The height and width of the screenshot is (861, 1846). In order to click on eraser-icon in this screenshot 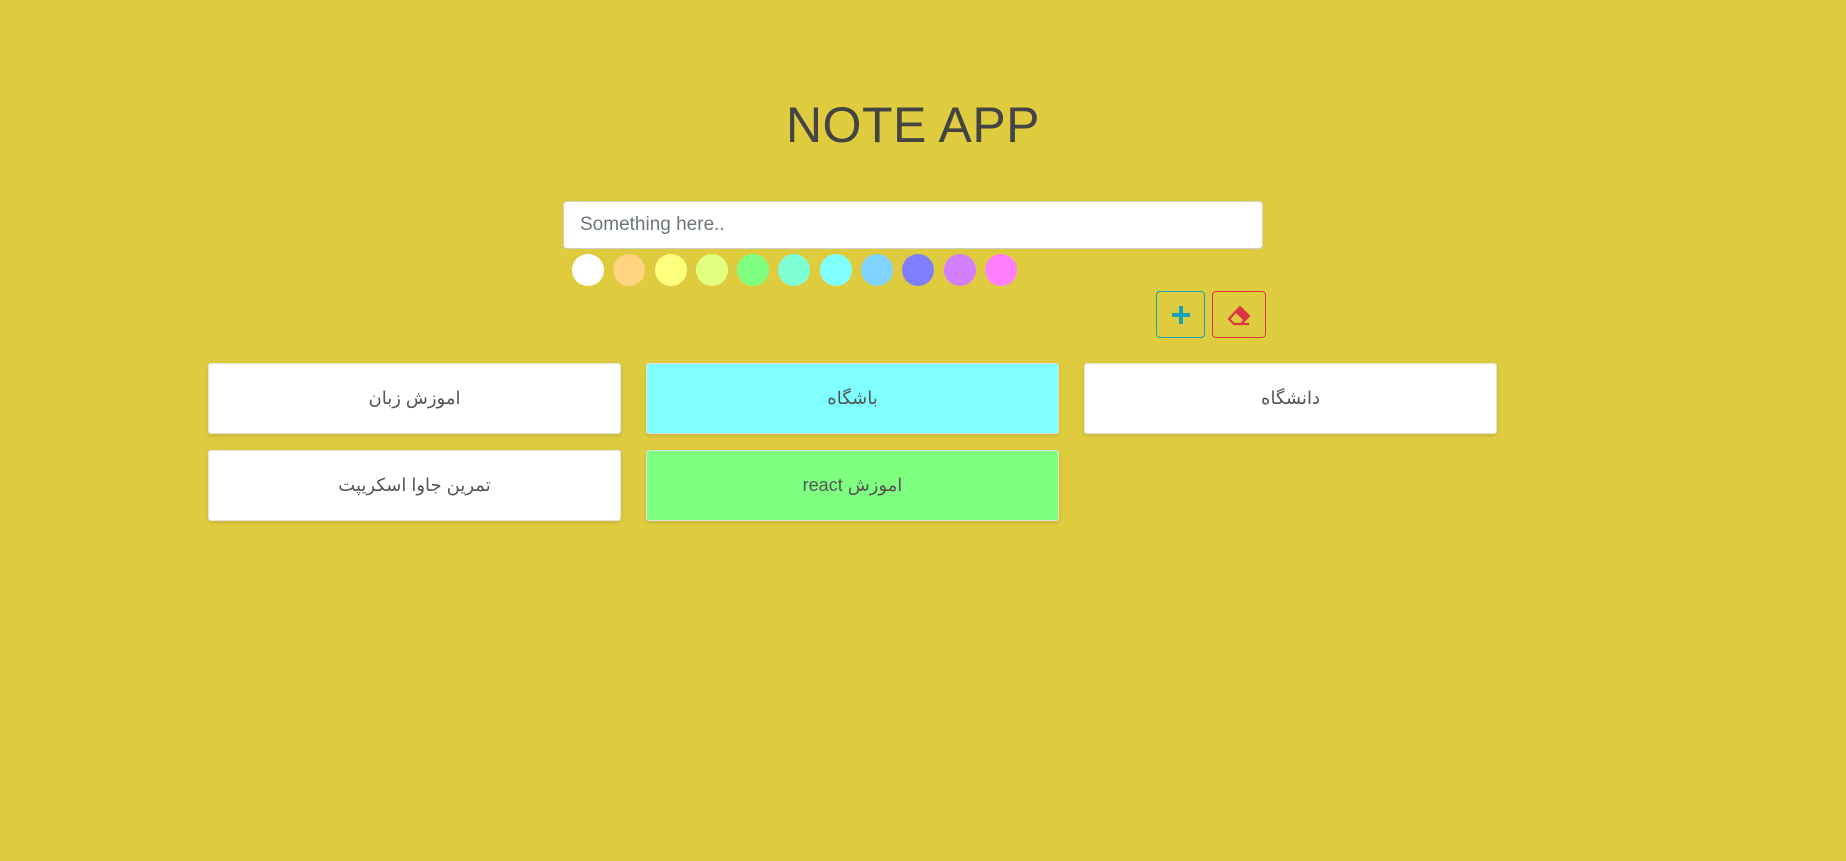, I will do `click(1239, 315)`.